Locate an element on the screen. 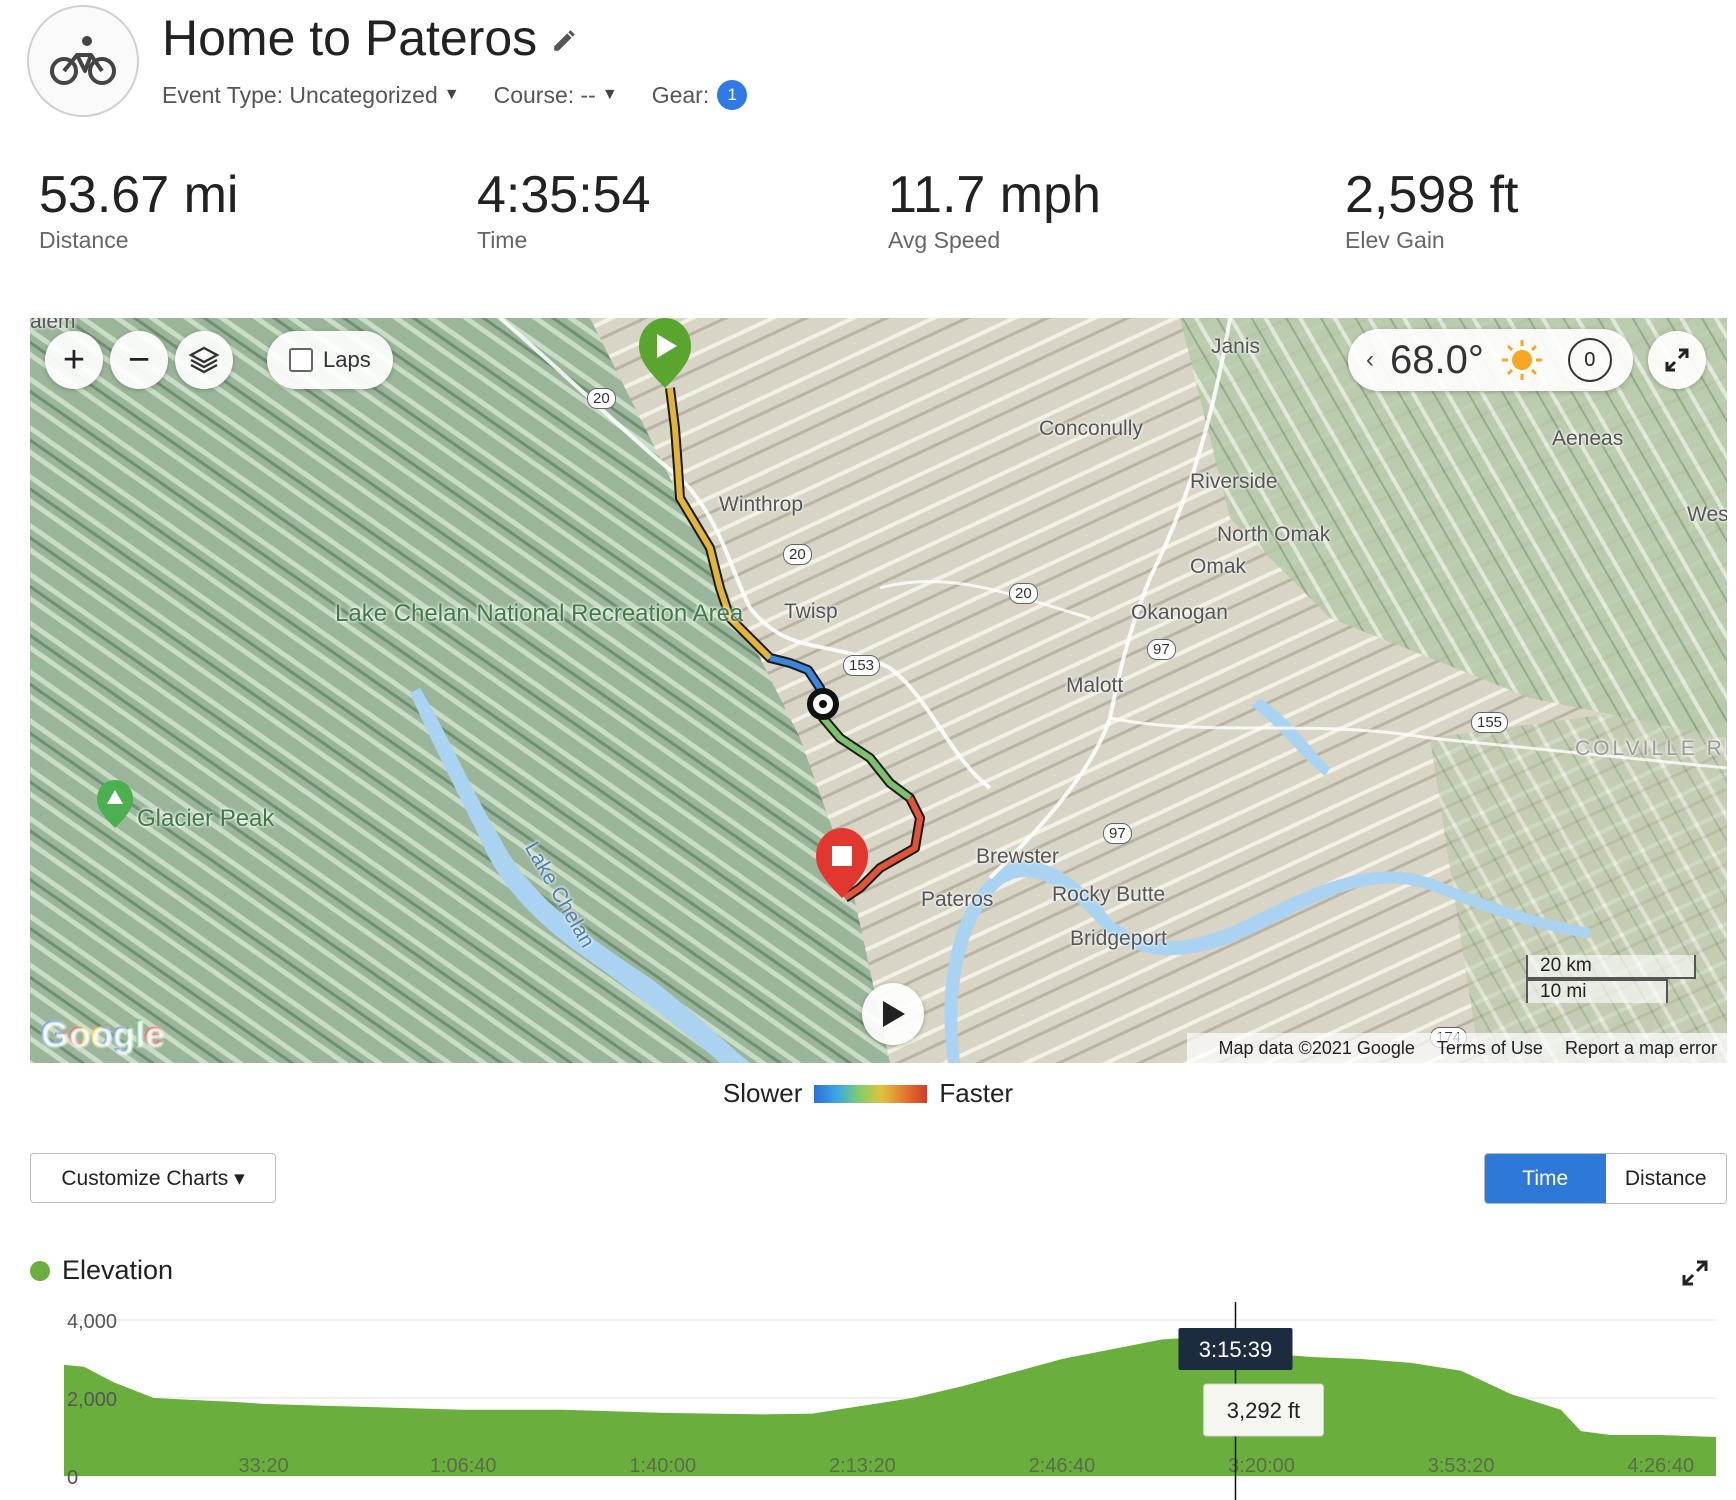  layers-button is located at coordinates (204, 360).